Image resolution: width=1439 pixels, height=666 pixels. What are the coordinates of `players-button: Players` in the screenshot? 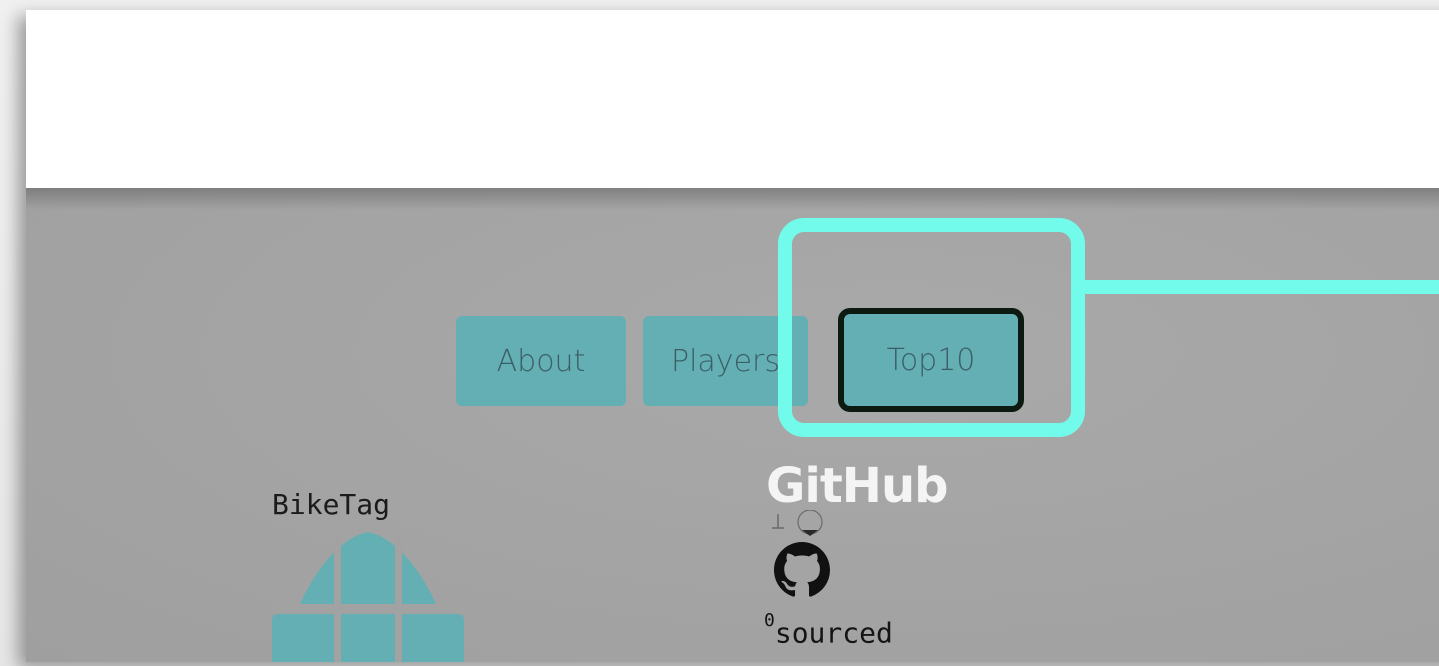 It's located at (725, 361).